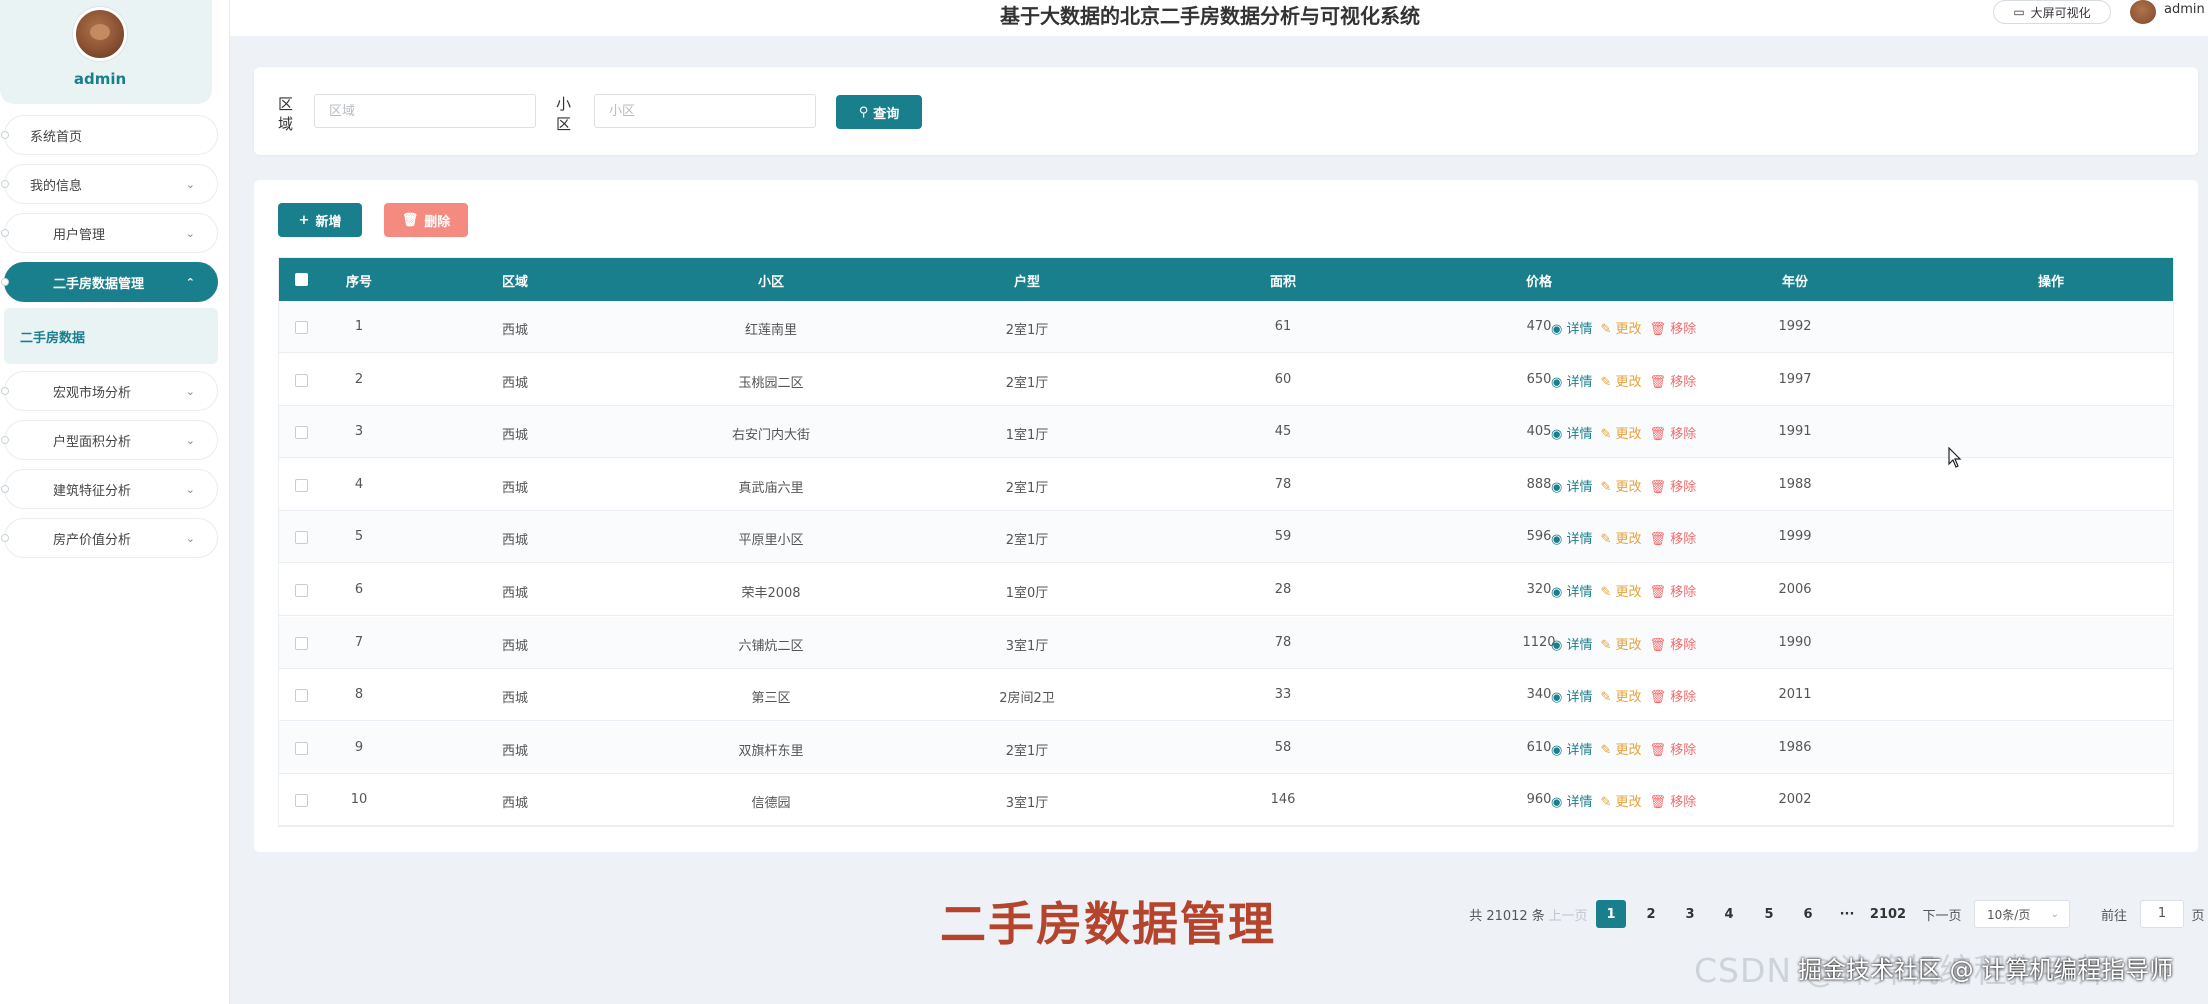 The width and height of the screenshot is (2208, 1004). I want to click on page-5-button: 5, so click(1769, 914).